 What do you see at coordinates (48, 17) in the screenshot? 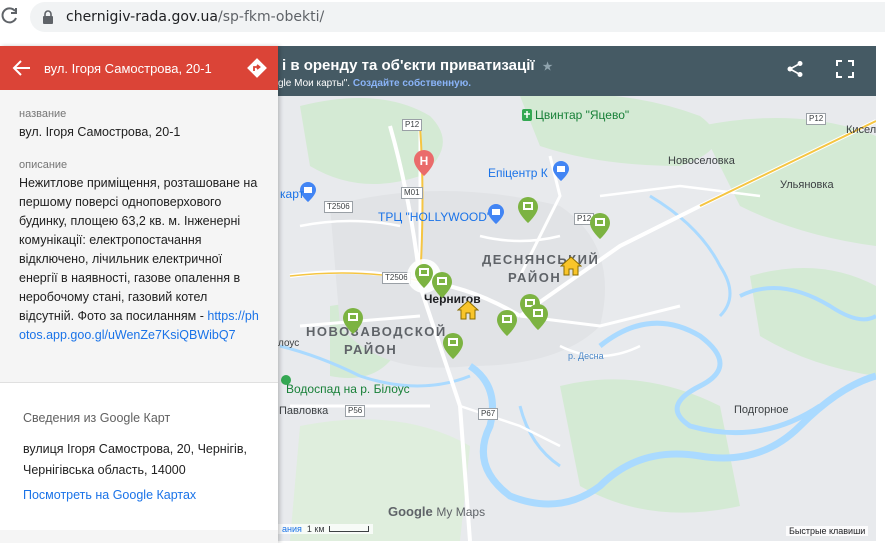
I see `lock-icon` at bounding box center [48, 17].